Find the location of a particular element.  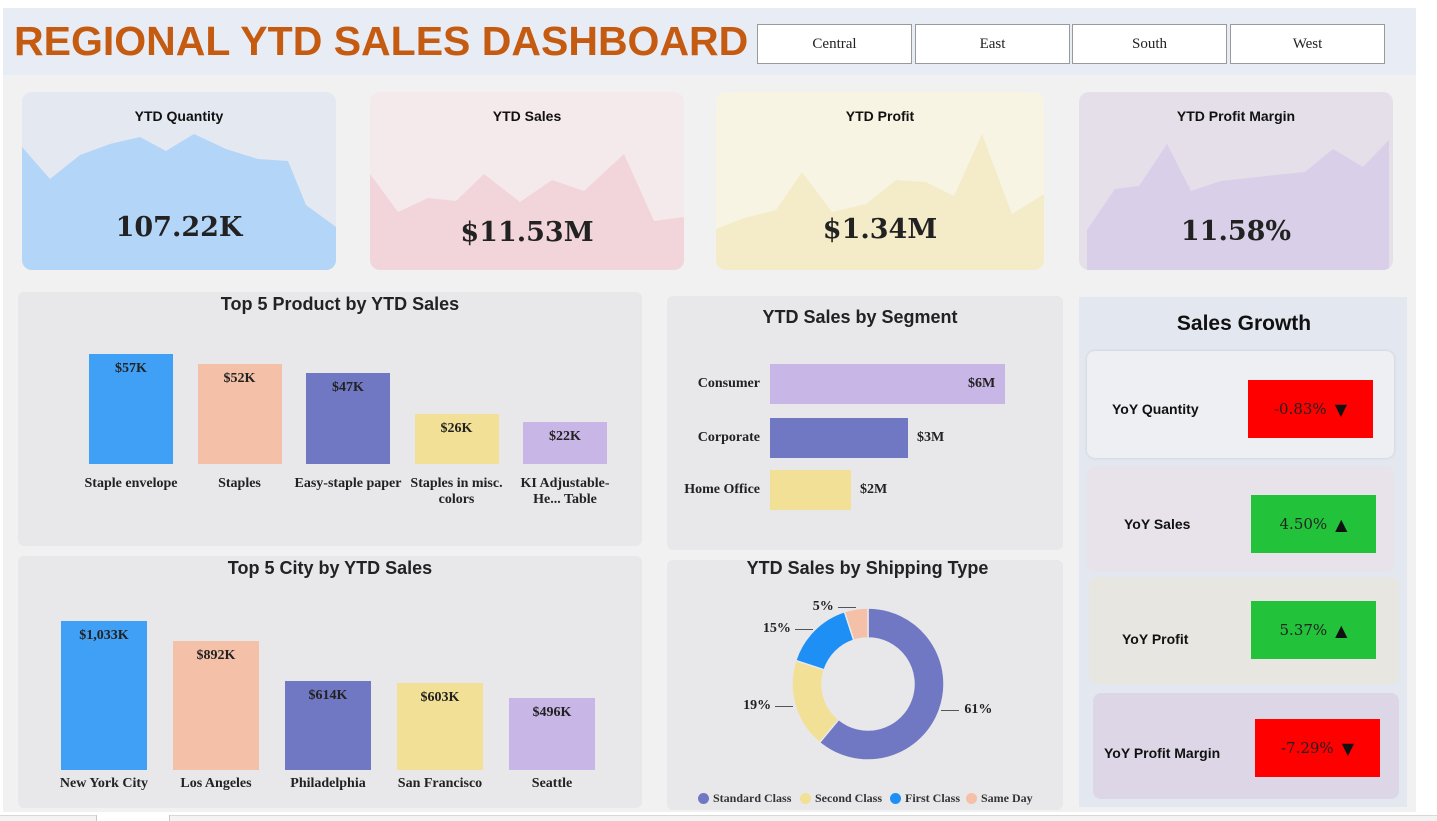

growth-value-box: -0.83% ▼ is located at coordinates (1310, 409).